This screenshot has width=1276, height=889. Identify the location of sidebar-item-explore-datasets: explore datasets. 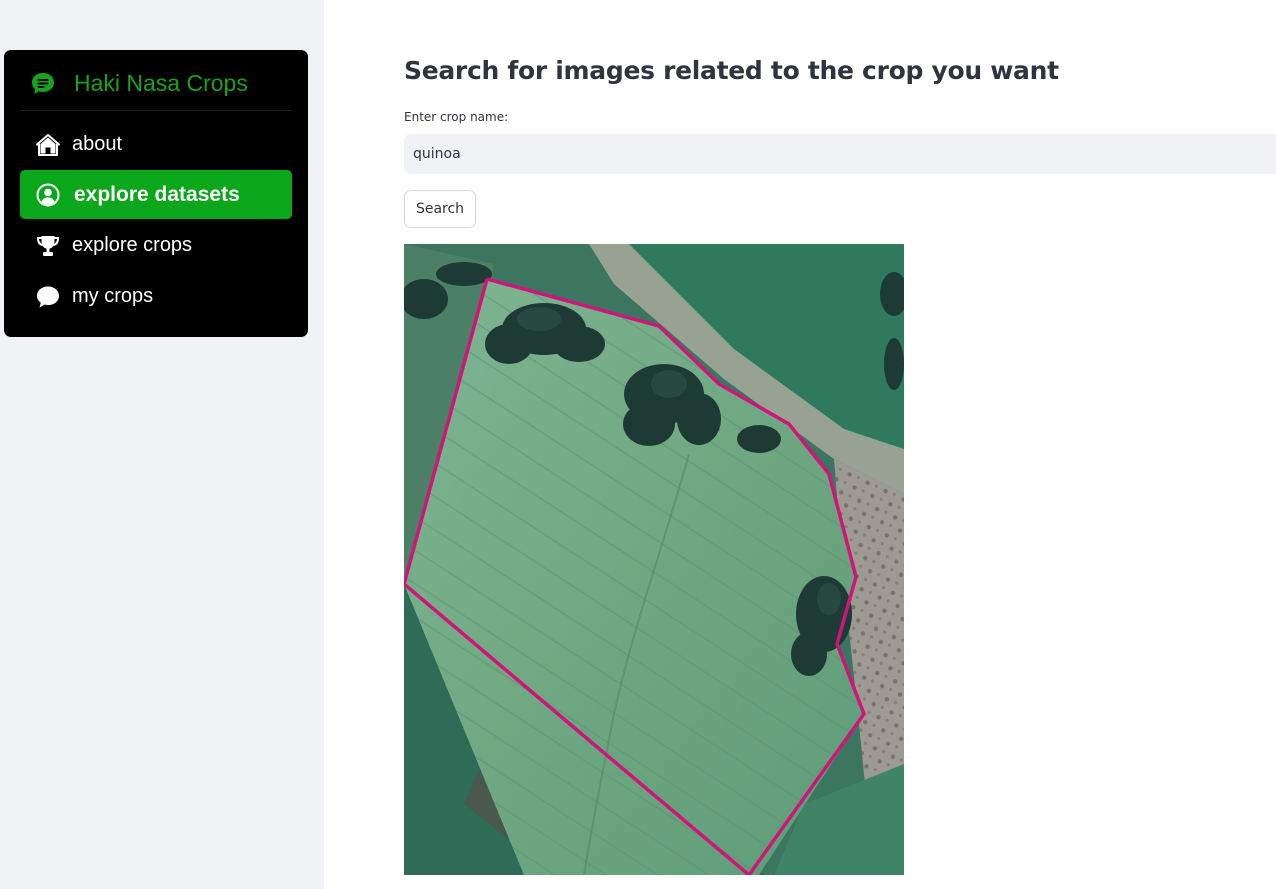
(156, 194).